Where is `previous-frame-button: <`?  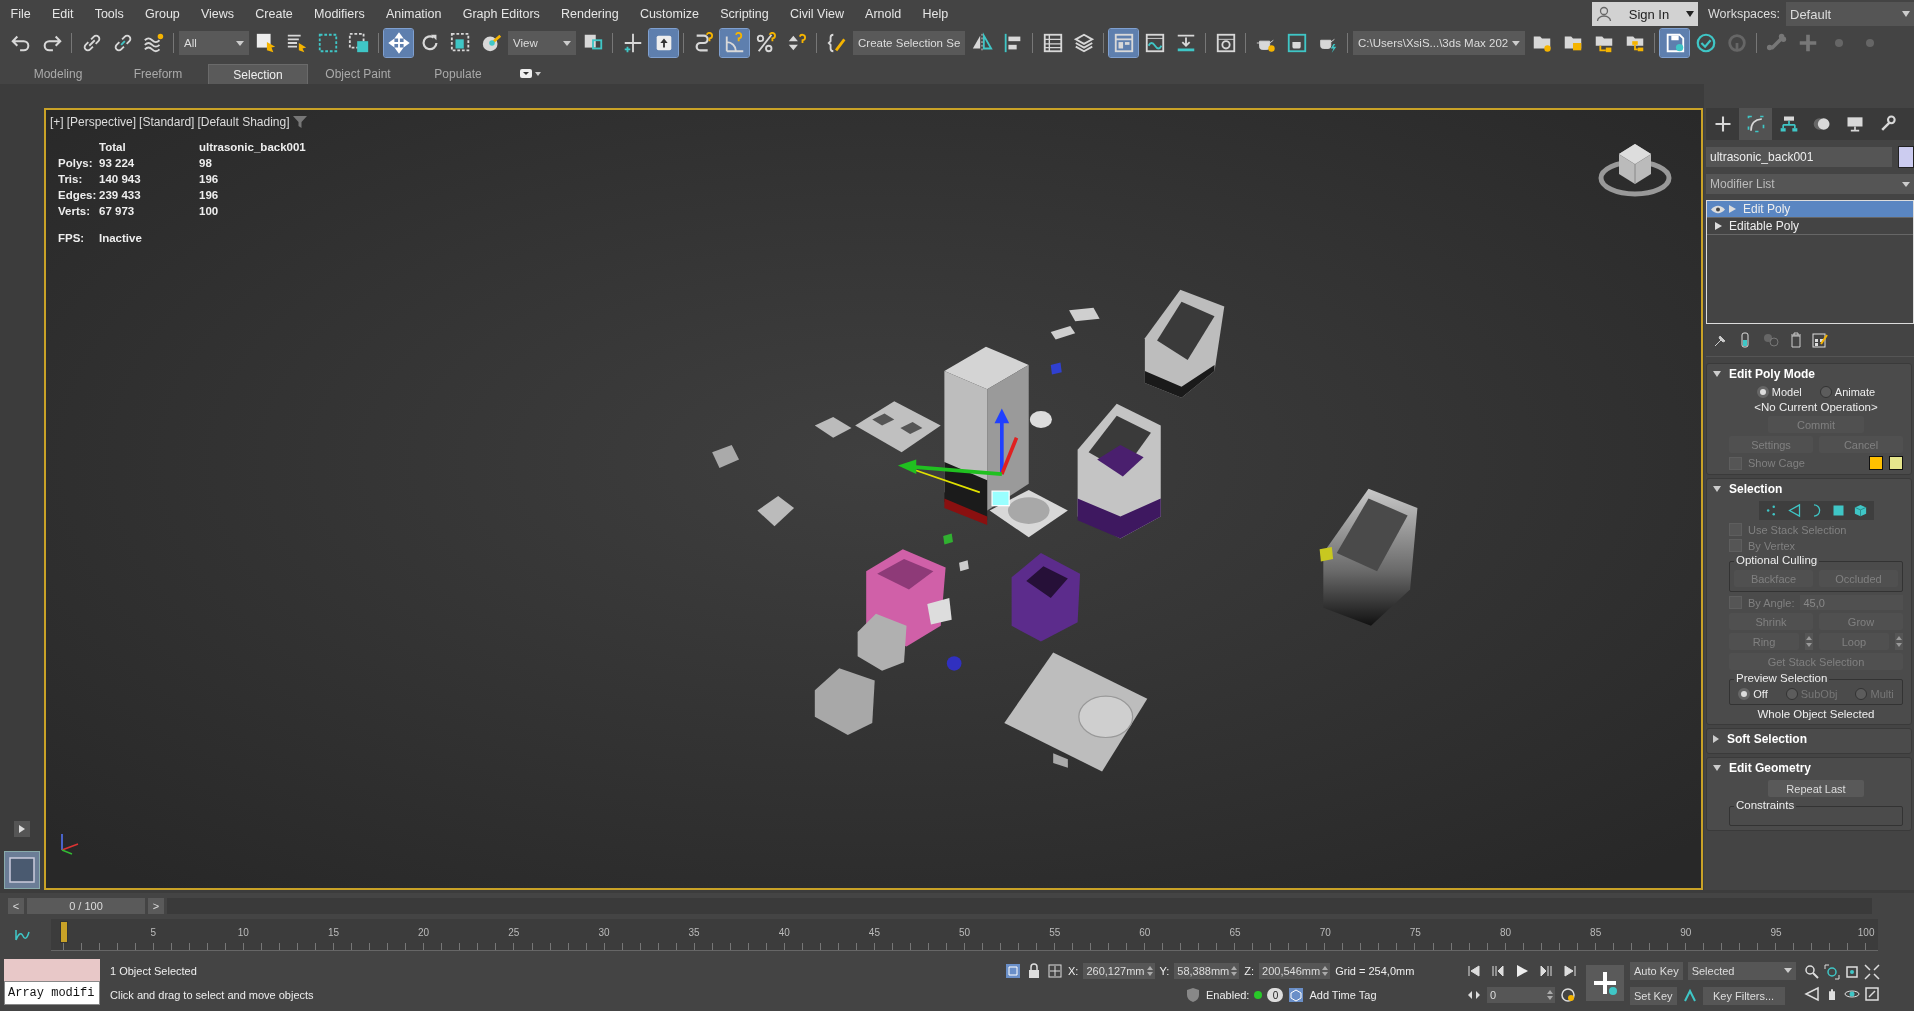
previous-frame-button: < is located at coordinates (16, 906).